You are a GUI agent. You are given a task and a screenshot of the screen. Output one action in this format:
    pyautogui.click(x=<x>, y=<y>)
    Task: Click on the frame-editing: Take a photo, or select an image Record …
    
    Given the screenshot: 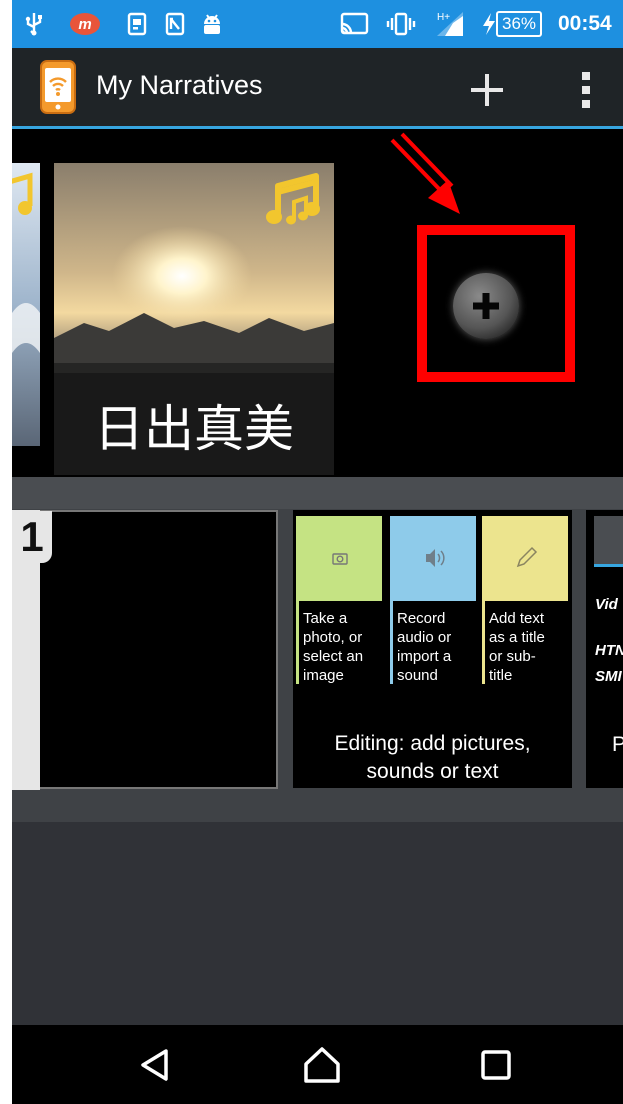 What is the action you would take?
    pyautogui.click(x=432, y=649)
    